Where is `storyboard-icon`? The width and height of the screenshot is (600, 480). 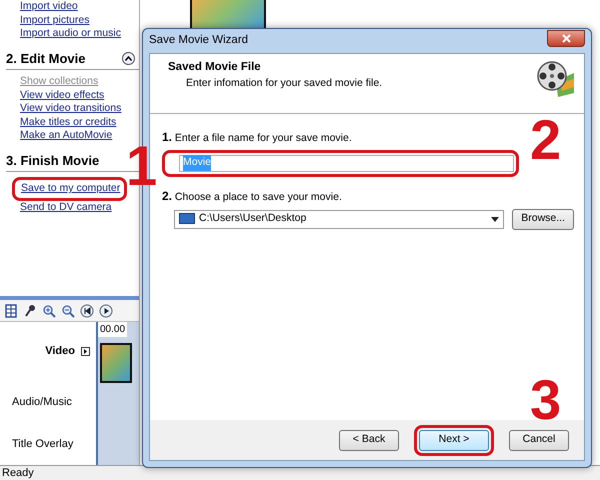
storyboard-icon is located at coordinates (11, 311).